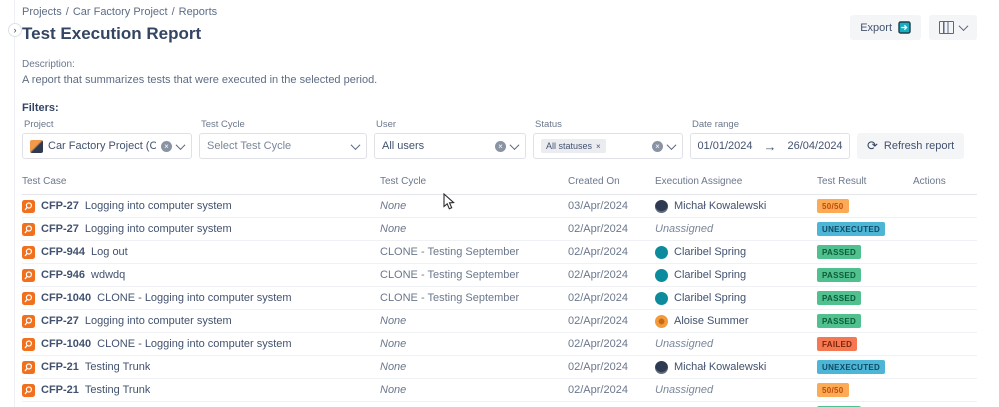  I want to click on assignee-name: Claribel Spring, so click(710, 252).